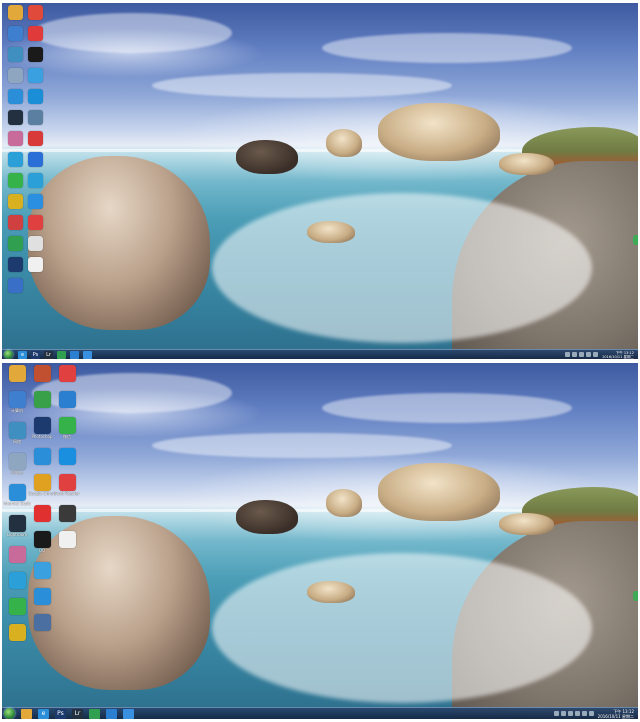 This screenshot has height=722, width=640. What do you see at coordinates (42, 485) in the screenshot?
I see `desktop-shortcut: Google Chrome` at bounding box center [42, 485].